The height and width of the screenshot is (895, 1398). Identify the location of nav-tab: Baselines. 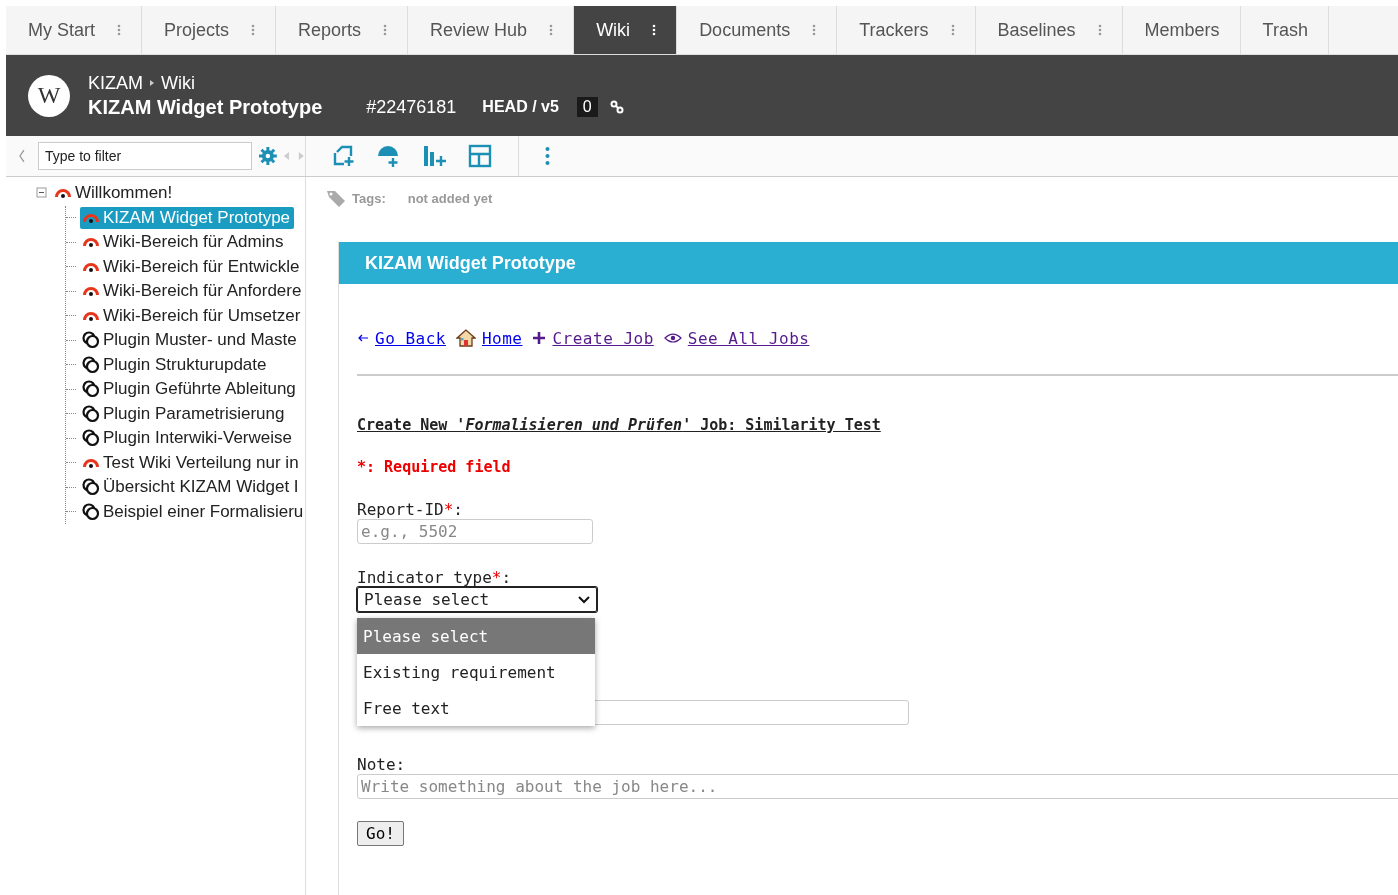
(1049, 30).